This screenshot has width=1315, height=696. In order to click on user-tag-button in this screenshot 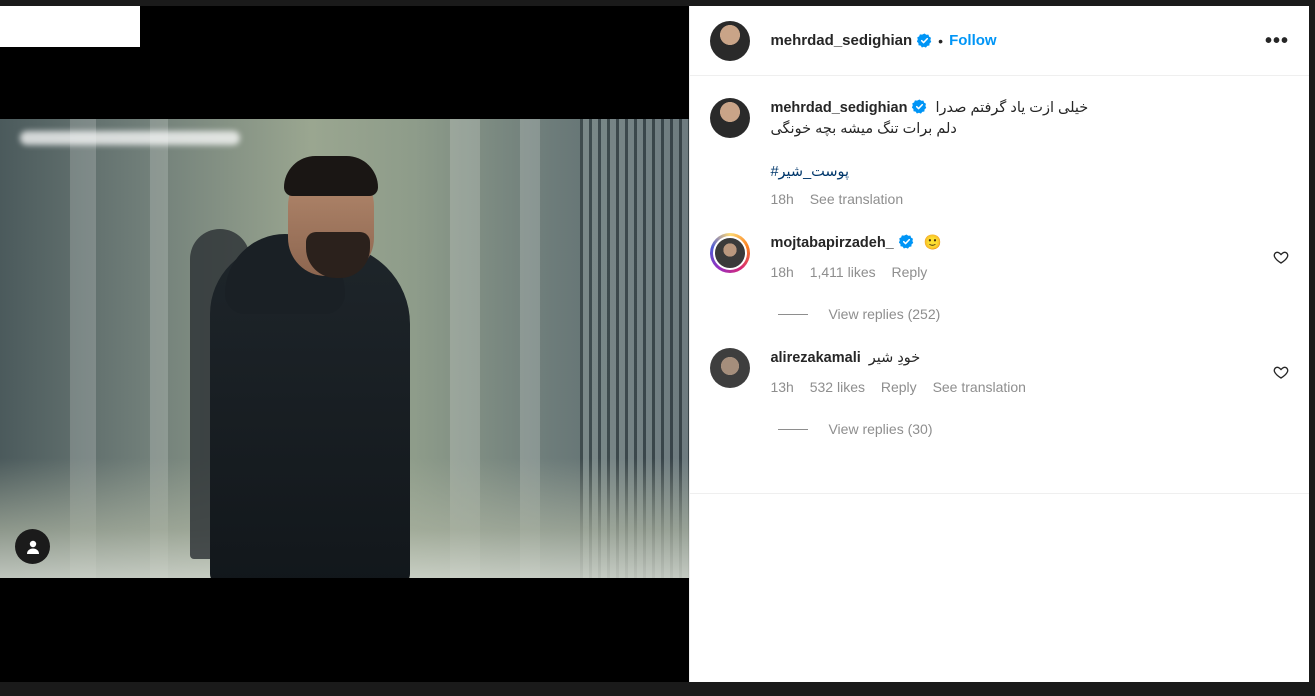, I will do `click(32, 546)`.